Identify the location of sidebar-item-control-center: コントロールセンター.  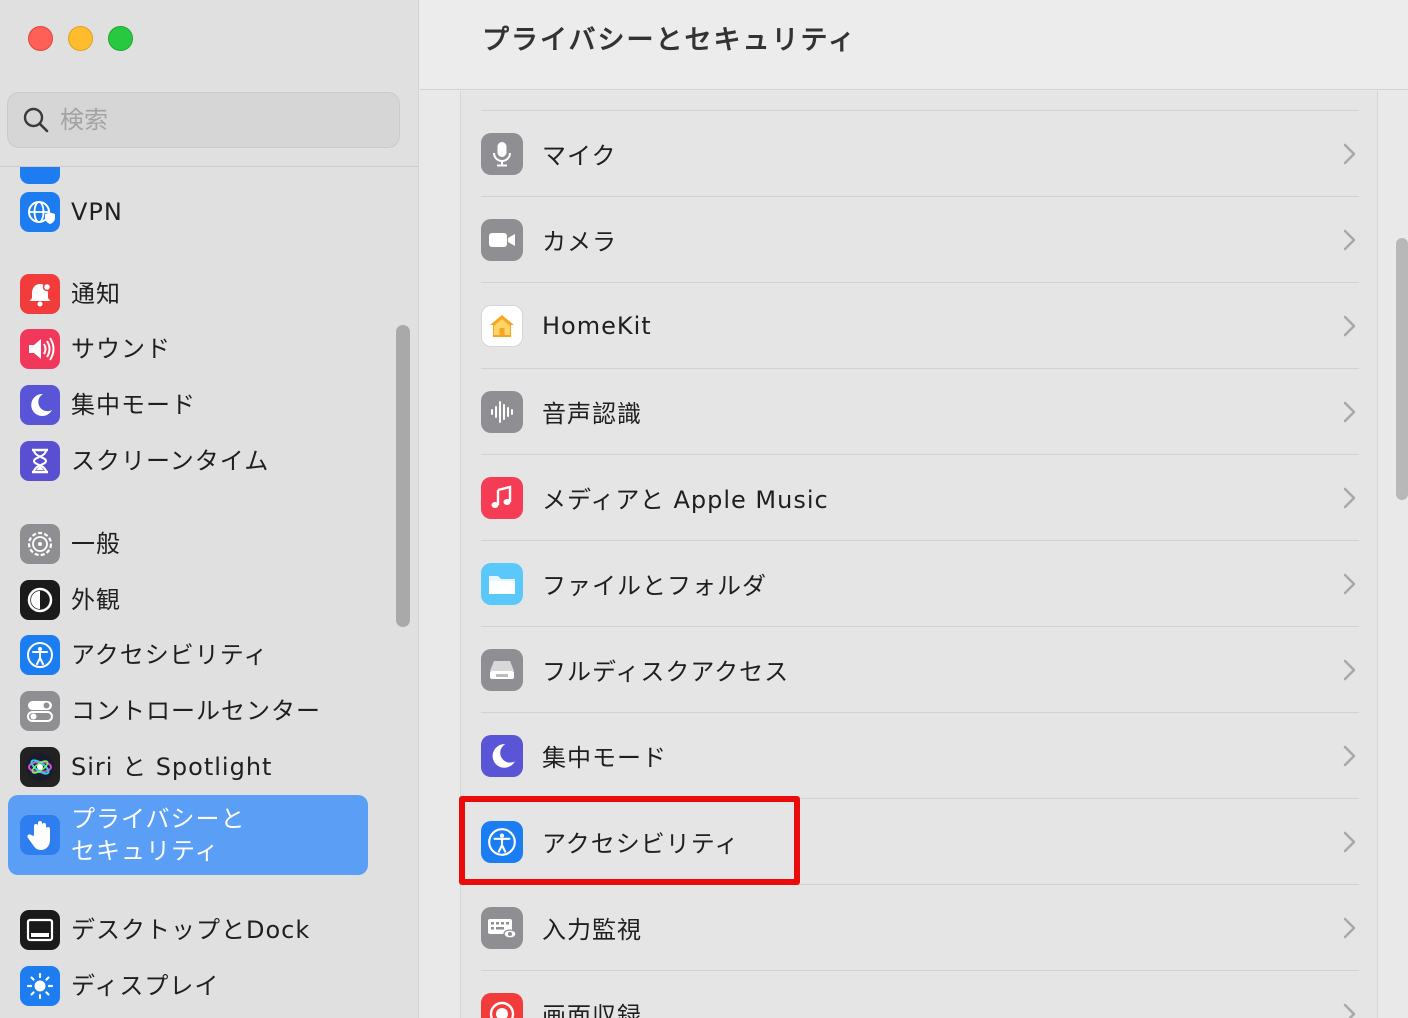
(188, 711).